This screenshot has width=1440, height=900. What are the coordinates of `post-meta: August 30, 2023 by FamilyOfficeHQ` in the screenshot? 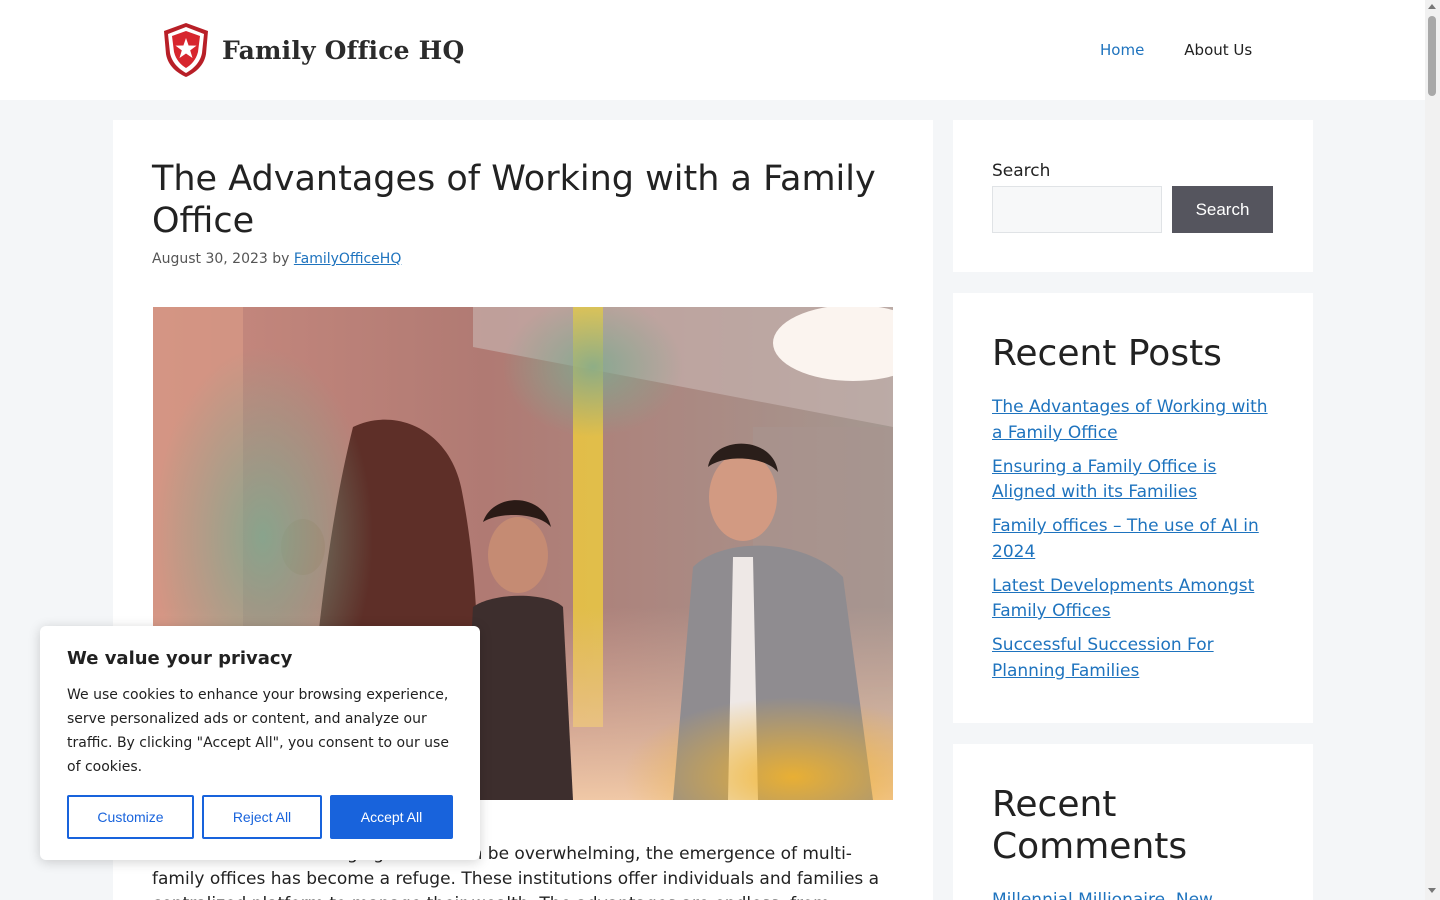 It's located at (276, 259).